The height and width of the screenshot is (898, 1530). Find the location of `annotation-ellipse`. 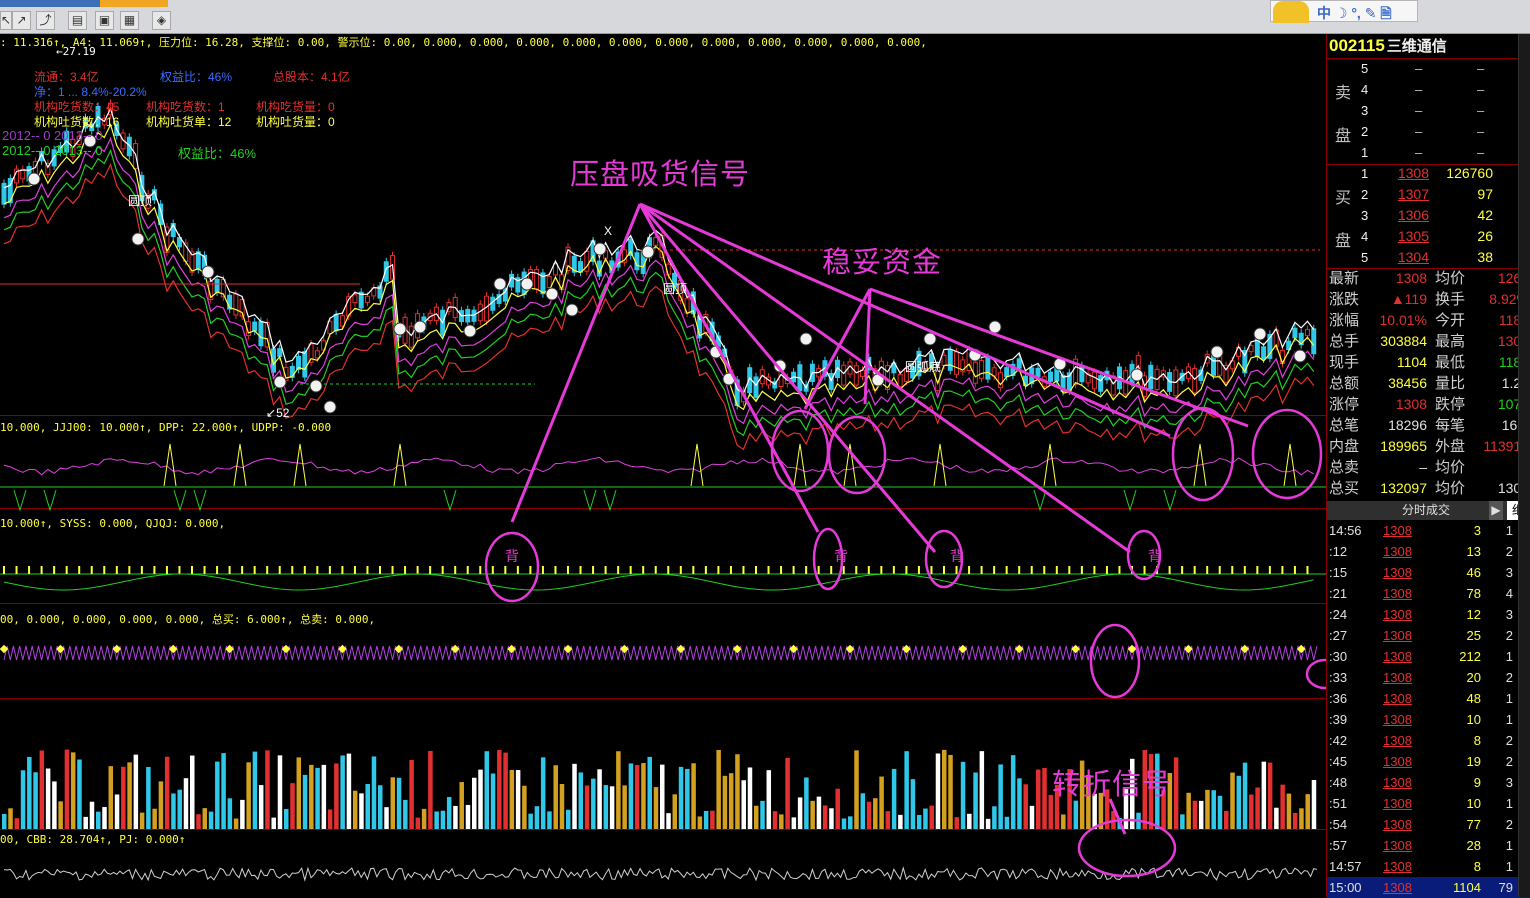

annotation-ellipse is located at coordinates (1203, 454).